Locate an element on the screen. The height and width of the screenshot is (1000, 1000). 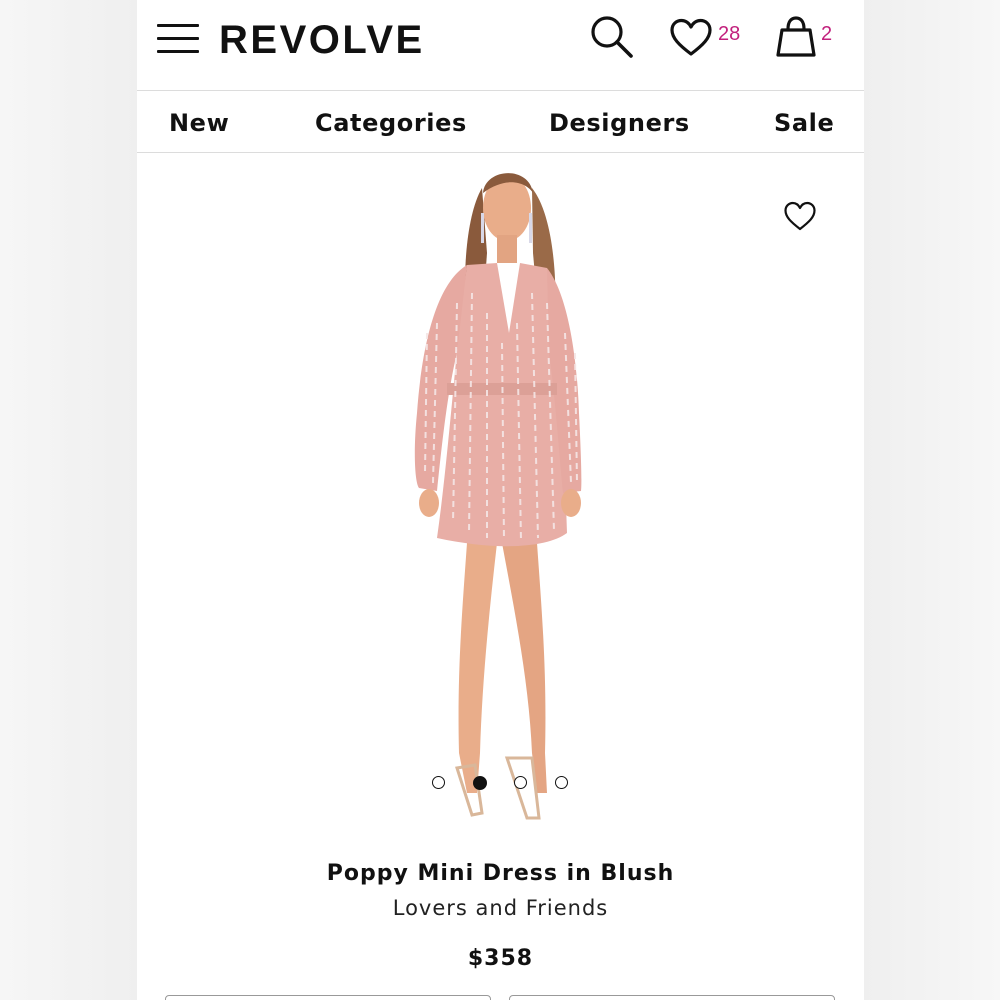
designer-name: Lovers and Friends is located at coordinates (500, 908).